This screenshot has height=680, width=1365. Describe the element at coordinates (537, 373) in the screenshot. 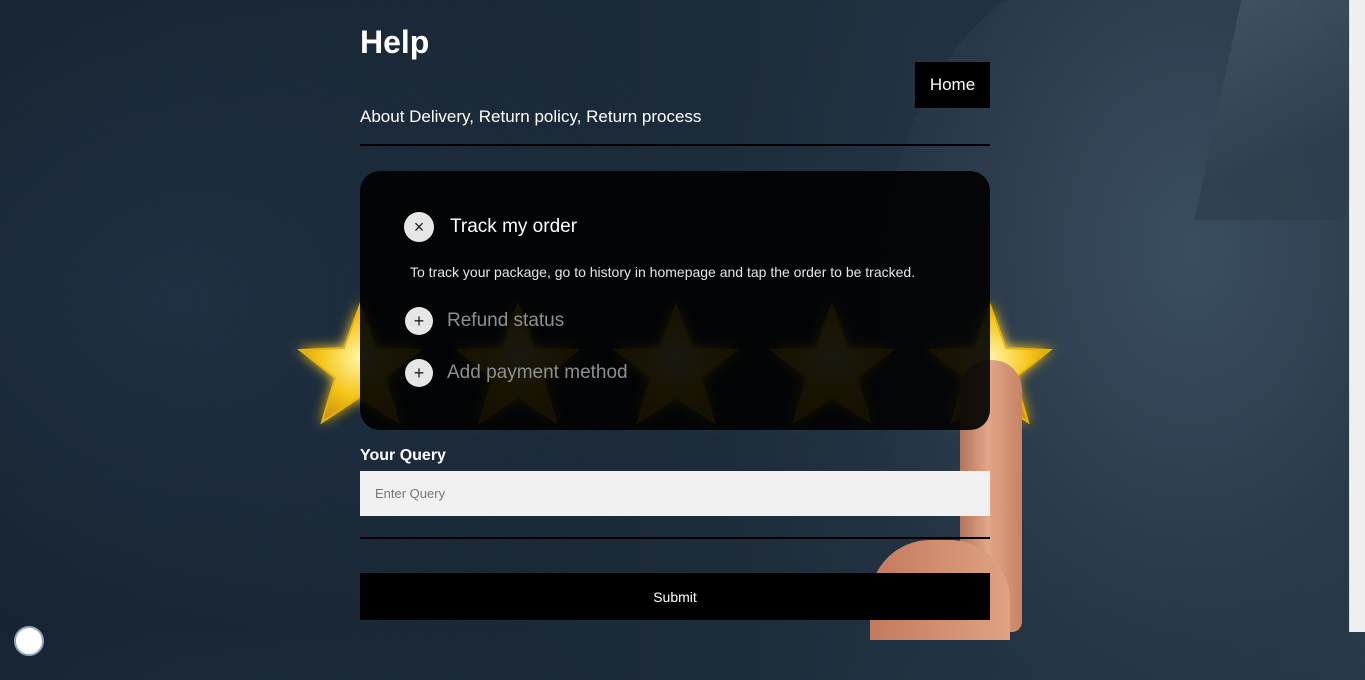

I see `faq-question: Add payment method` at that location.